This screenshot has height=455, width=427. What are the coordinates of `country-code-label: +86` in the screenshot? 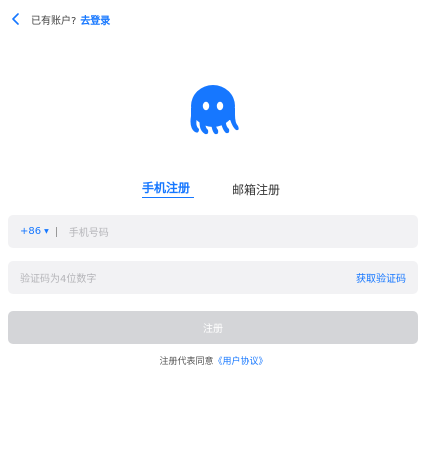 It's located at (31, 231).